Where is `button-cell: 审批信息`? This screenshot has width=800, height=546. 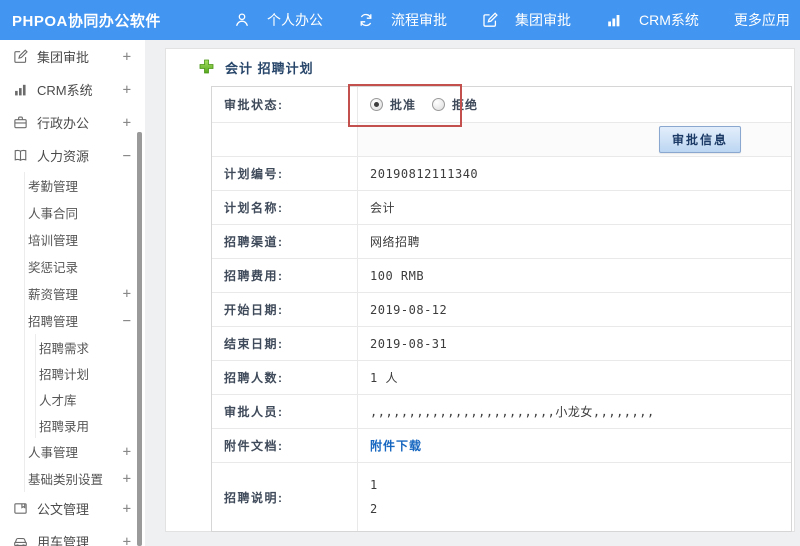 button-cell: 审批信息 is located at coordinates (574, 139).